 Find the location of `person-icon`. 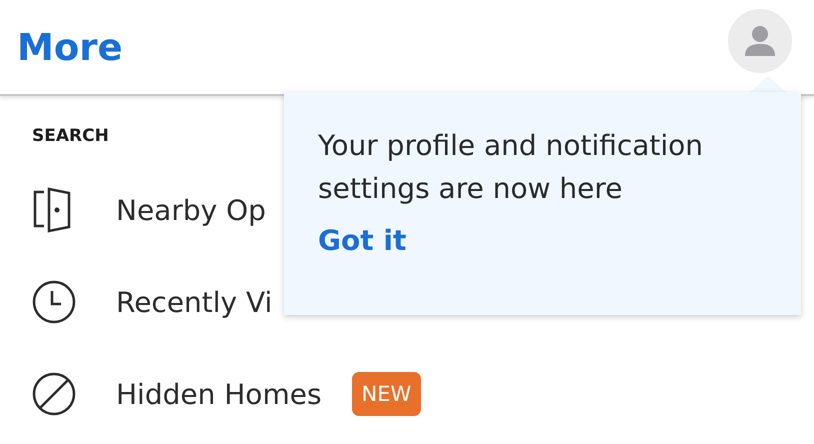

person-icon is located at coordinates (760, 41).